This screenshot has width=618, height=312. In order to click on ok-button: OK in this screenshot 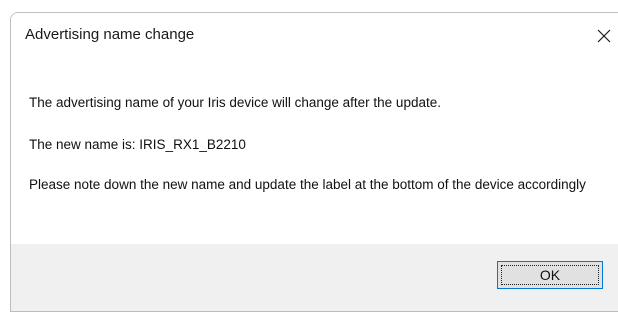, I will do `click(550, 275)`.